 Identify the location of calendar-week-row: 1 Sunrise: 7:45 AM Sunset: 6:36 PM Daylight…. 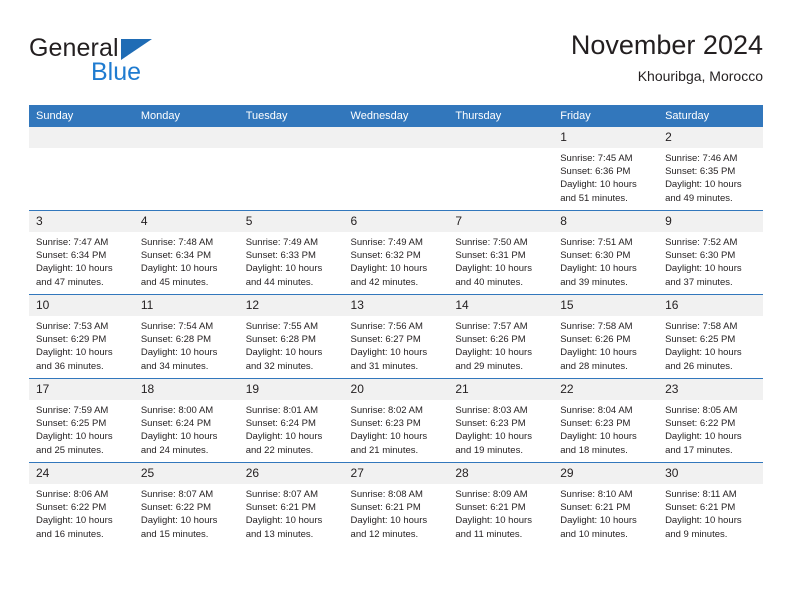
(396, 169).